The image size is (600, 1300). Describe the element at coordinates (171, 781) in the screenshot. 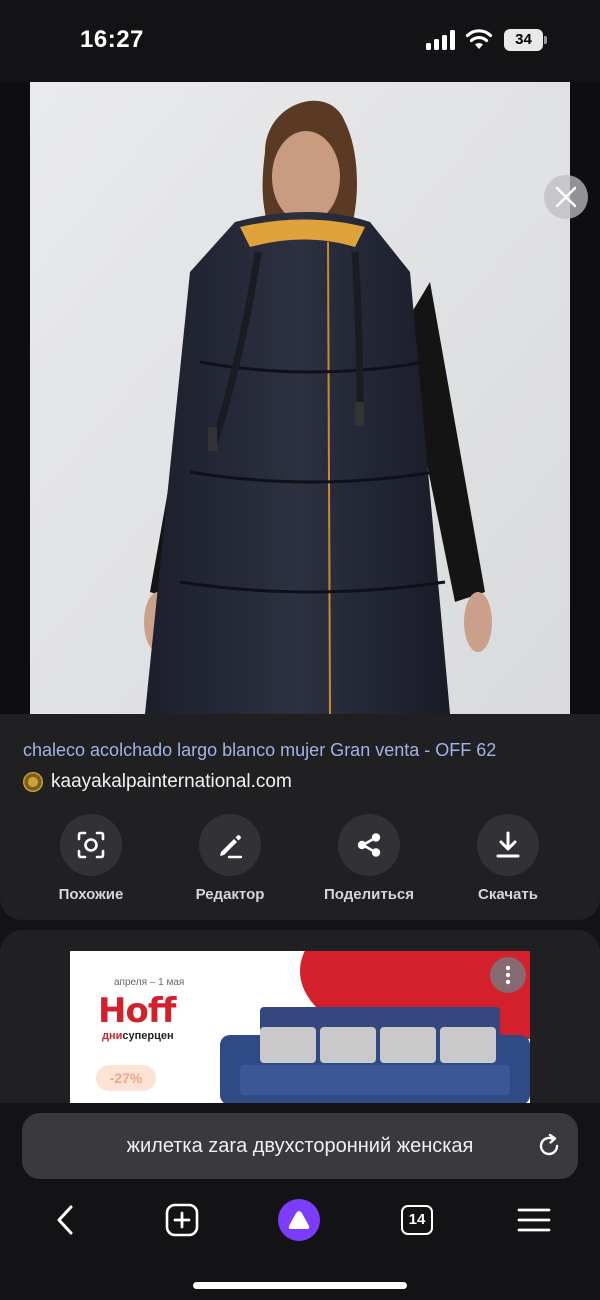

I see `source-domain: kaayakalpainternational.com` at that location.